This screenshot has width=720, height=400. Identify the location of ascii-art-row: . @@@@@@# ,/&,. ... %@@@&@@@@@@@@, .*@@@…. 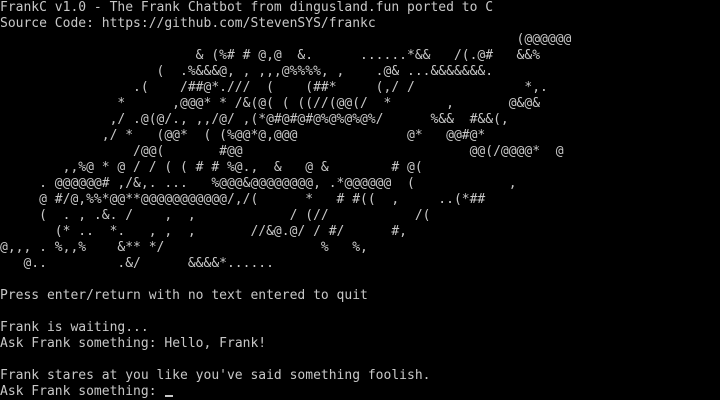
(258, 183).